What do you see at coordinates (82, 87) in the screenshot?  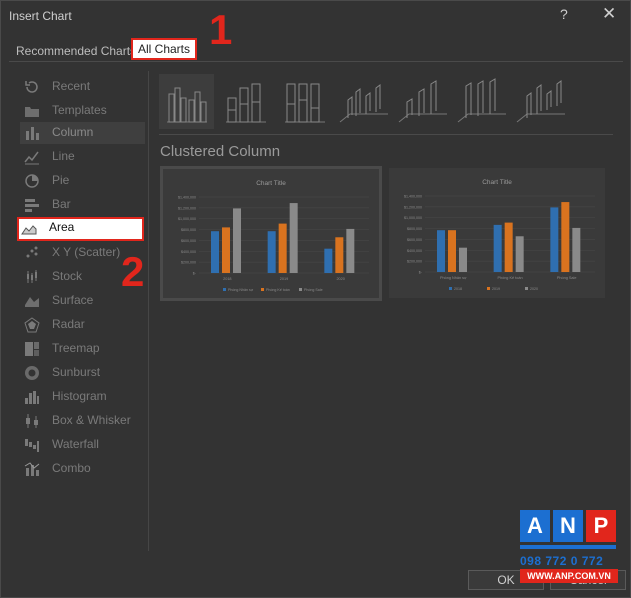 I see `sidebar-item-recent: Recent` at bounding box center [82, 87].